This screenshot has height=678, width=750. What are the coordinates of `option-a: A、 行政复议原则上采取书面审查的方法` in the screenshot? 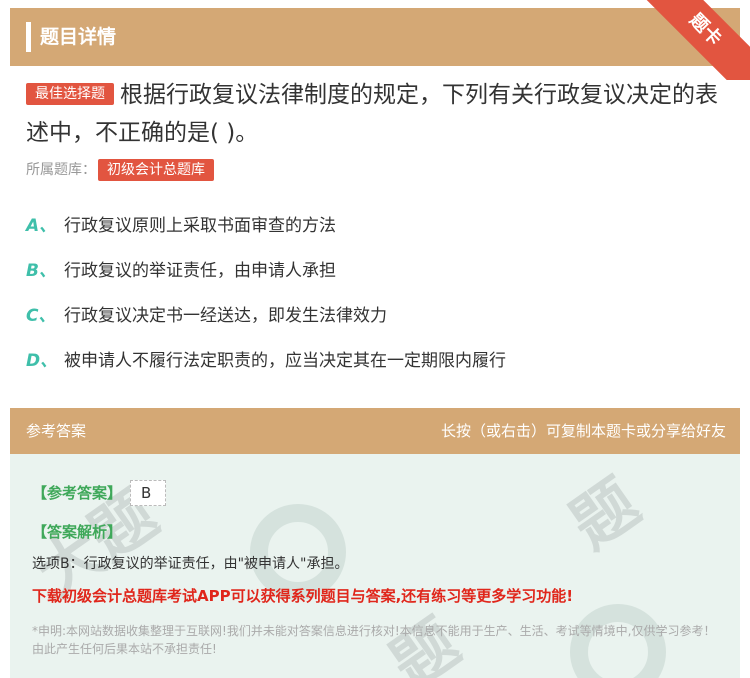 It's located at (181, 226).